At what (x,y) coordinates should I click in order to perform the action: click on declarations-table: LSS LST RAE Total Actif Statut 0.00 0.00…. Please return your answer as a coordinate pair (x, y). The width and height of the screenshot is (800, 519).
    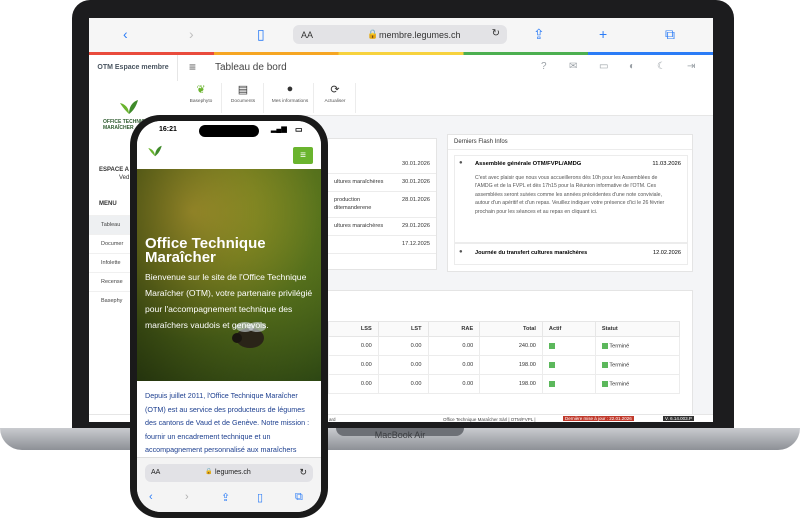
    Looking at the image, I should click on (504, 357).